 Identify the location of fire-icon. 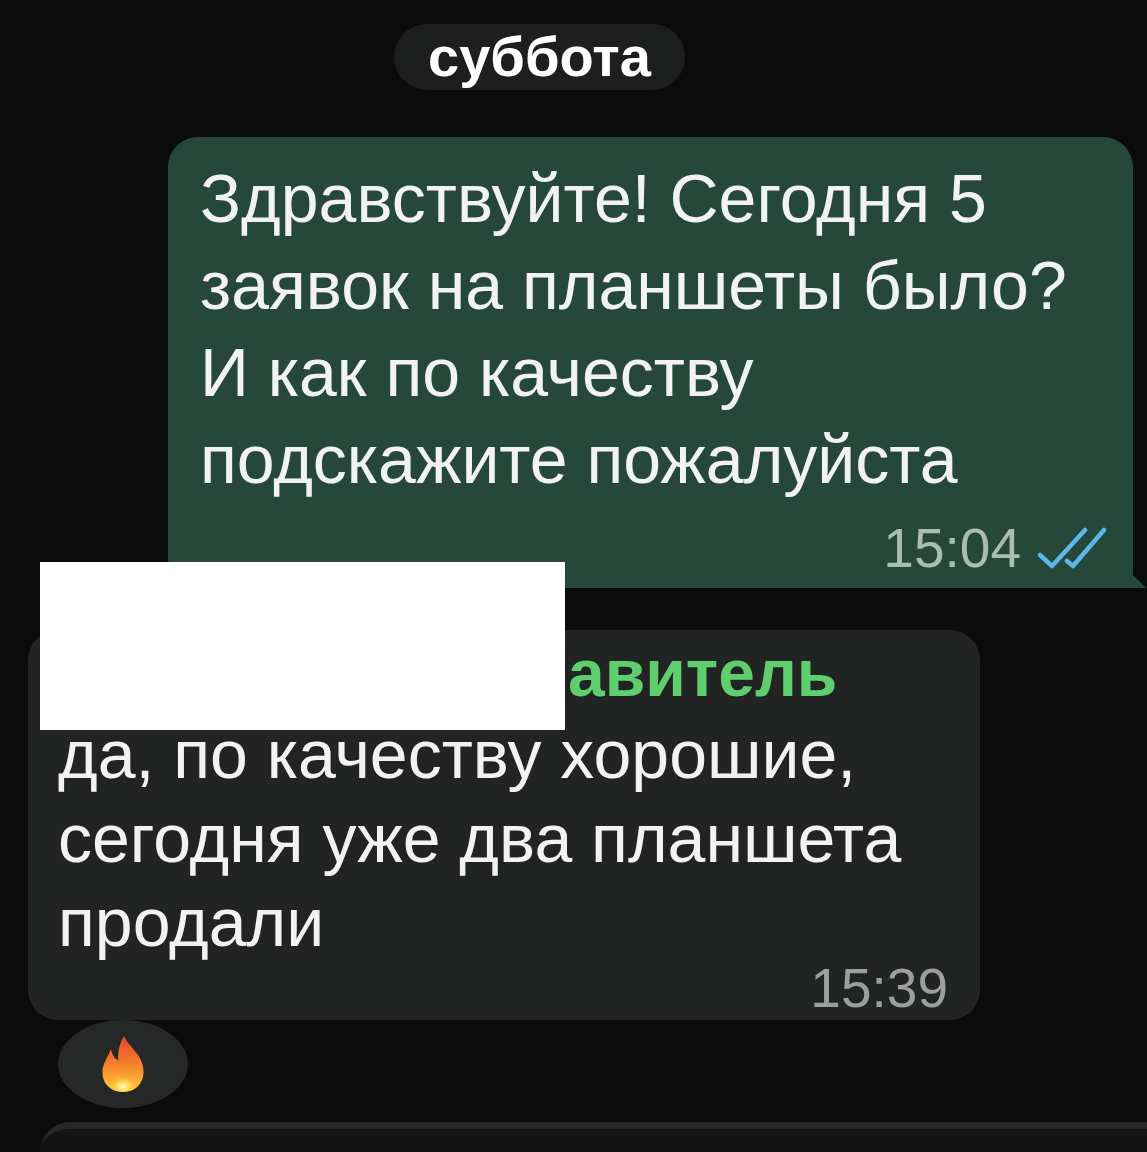
(123, 1064).